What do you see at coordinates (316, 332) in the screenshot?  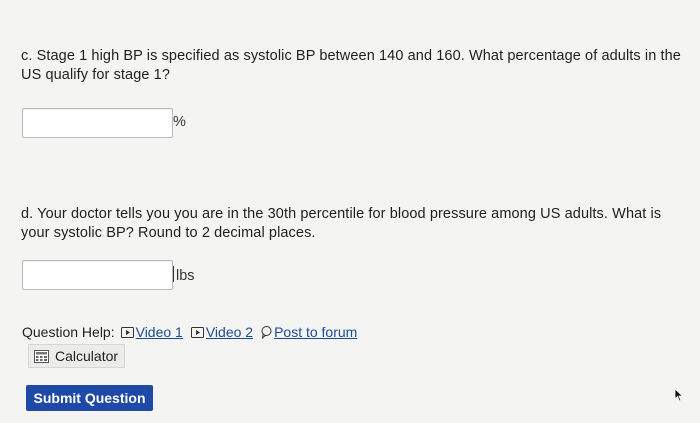 I see `post-to-forum-label: Post to forum` at bounding box center [316, 332].